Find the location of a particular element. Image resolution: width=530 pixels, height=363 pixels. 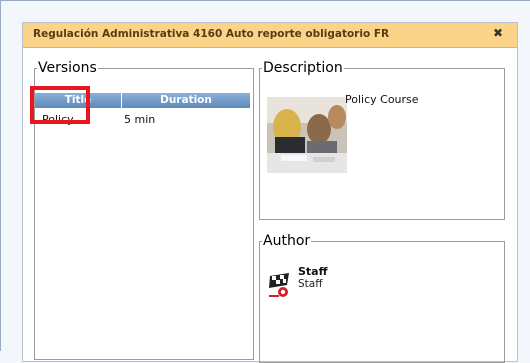

column-header-duration: Duration is located at coordinates (186, 100).